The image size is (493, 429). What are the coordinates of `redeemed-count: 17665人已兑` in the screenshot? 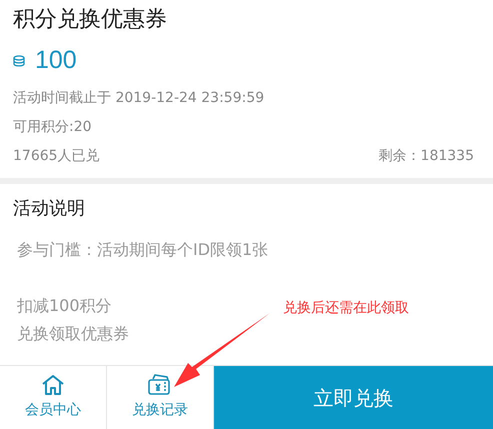 It's located at (56, 156).